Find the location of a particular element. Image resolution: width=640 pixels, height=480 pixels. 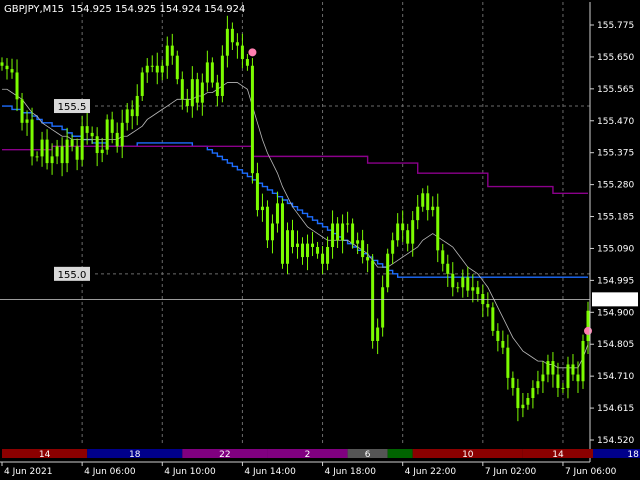

price-axis-label: 155.090 is located at coordinates (615, 249).